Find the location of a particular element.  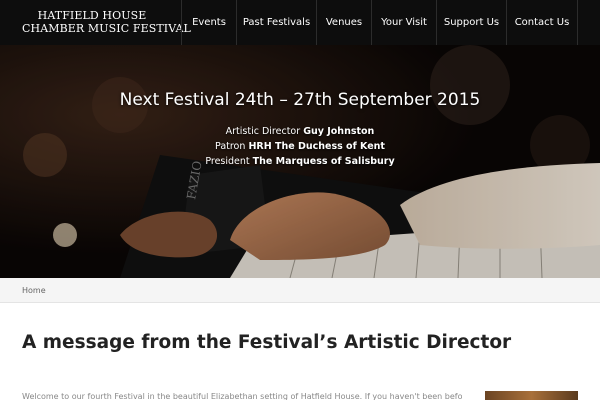

logo-line-2: CHAMBER MUSIC FESTIVAL is located at coordinates (106, 28).